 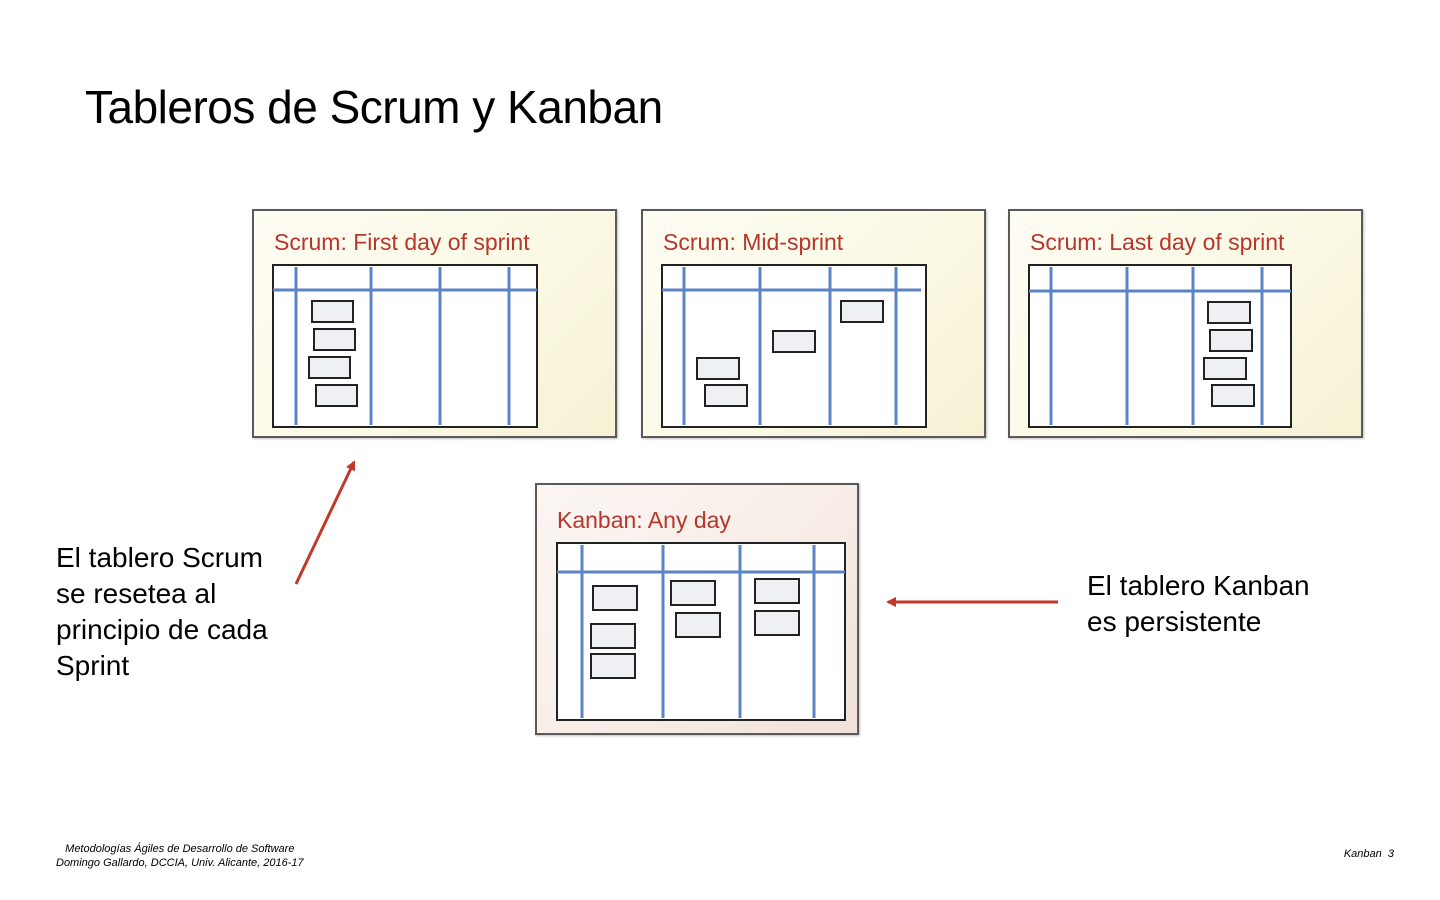 What do you see at coordinates (1174, 621) in the screenshot?
I see `note-line: es persistente` at bounding box center [1174, 621].